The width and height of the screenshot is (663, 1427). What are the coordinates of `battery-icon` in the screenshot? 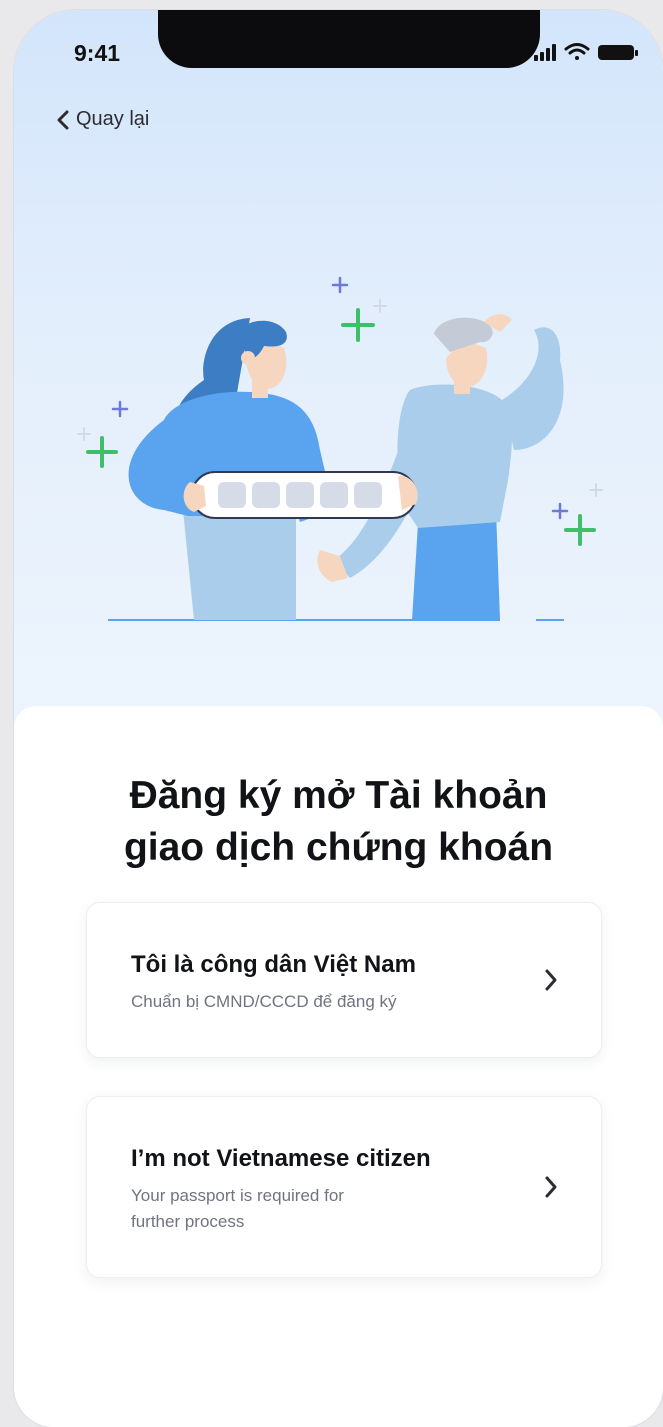 It's located at (618, 52).